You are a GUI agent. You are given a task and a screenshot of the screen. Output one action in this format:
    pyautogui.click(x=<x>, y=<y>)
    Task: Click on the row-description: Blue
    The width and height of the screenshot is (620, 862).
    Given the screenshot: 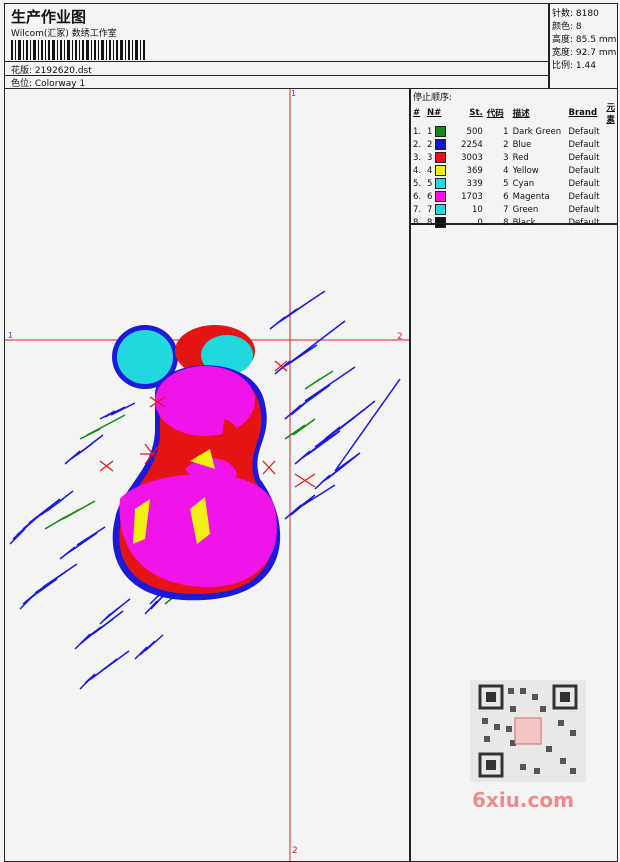 What is the action you would take?
    pyautogui.click(x=522, y=144)
    